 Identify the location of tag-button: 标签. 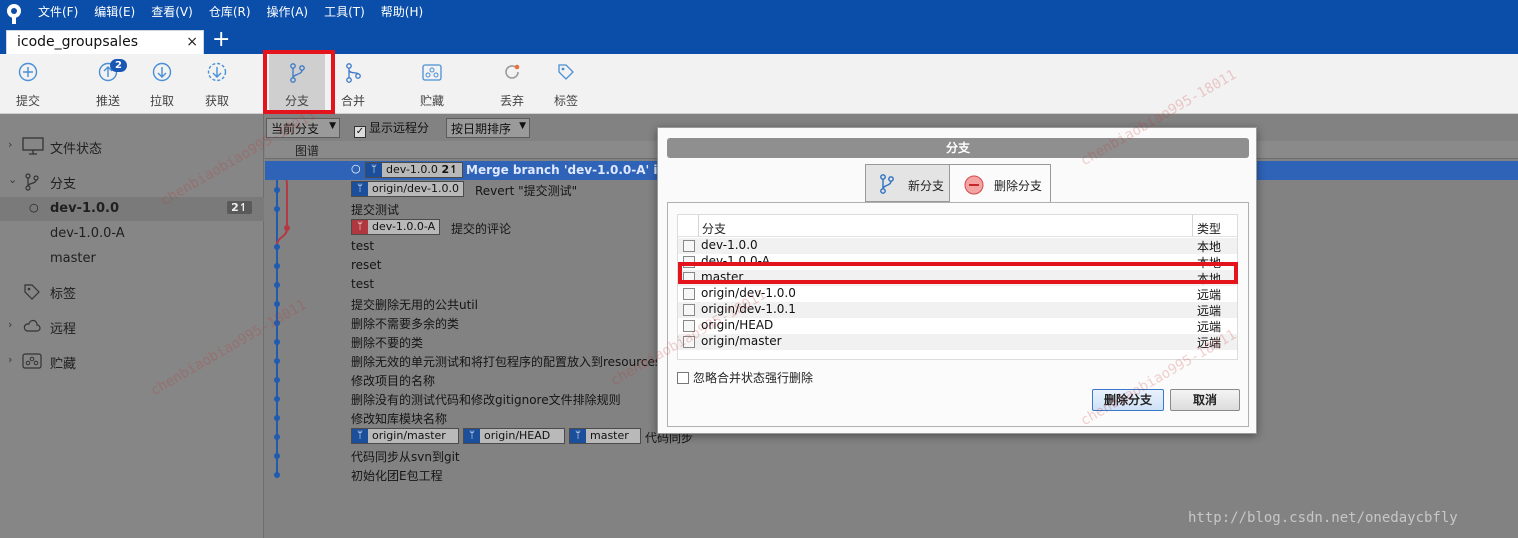
(566, 84).